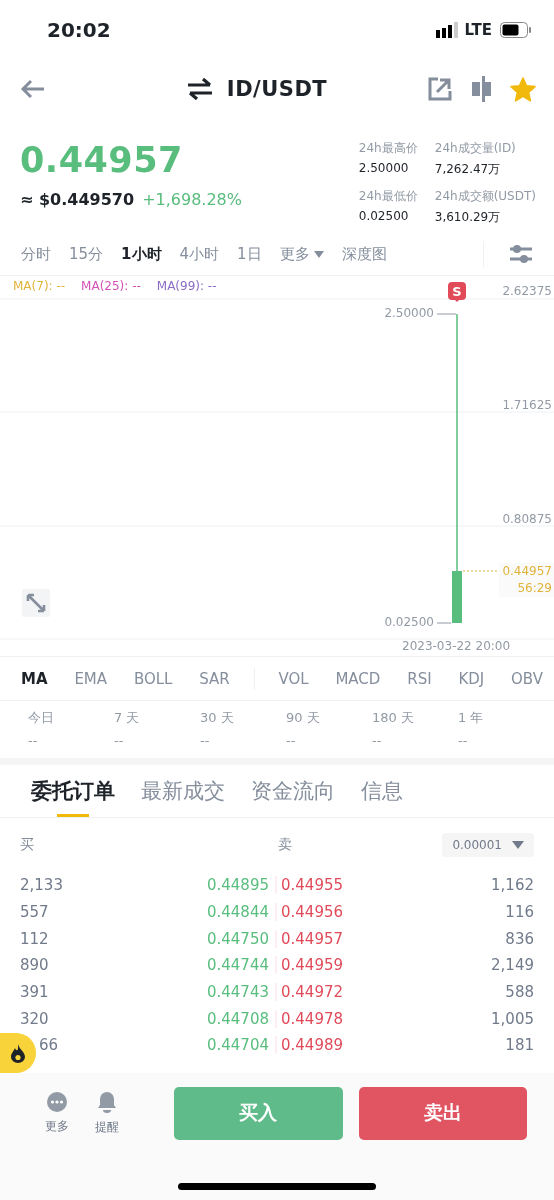 This screenshot has height=1200, width=554. What do you see at coordinates (277, 89) in the screenshot?
I see `pair-title: ID/USDT` at bounding box center [277, 89].